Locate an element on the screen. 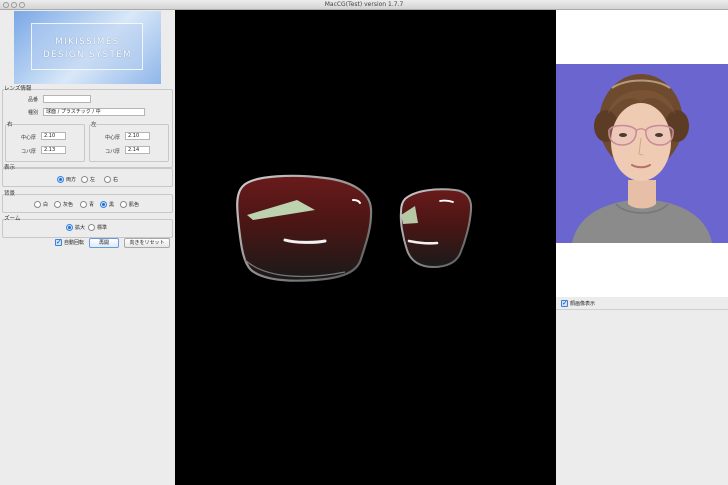 The image size is (728, 485). replay-button: 再開 is located at coordinates (104, 243).